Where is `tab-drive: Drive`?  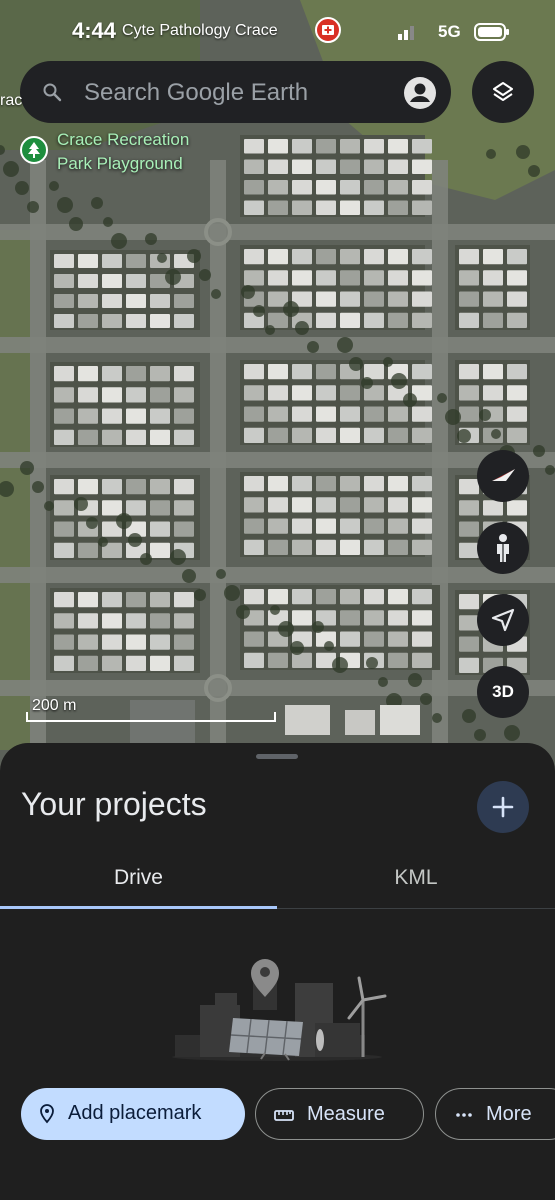
tab-drive: Drive is located at coordinates (138, 878).